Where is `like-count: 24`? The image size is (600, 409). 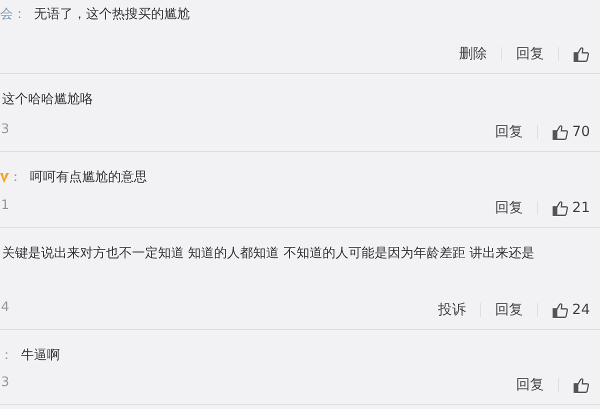 like-count: 24 is located at coordinates (581, 310).